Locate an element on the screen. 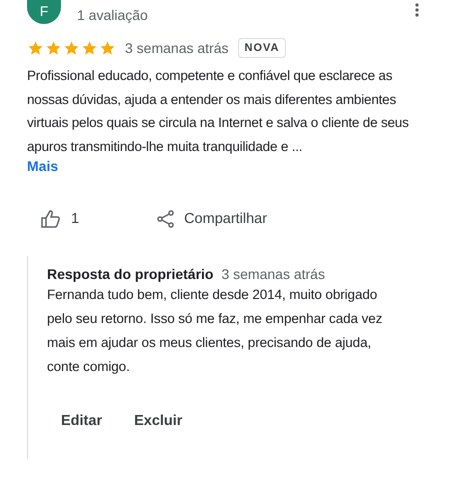 Image resolution: width=451 pixels, height=500 pixels. more-options-icon is located at coordinates (417, 10).